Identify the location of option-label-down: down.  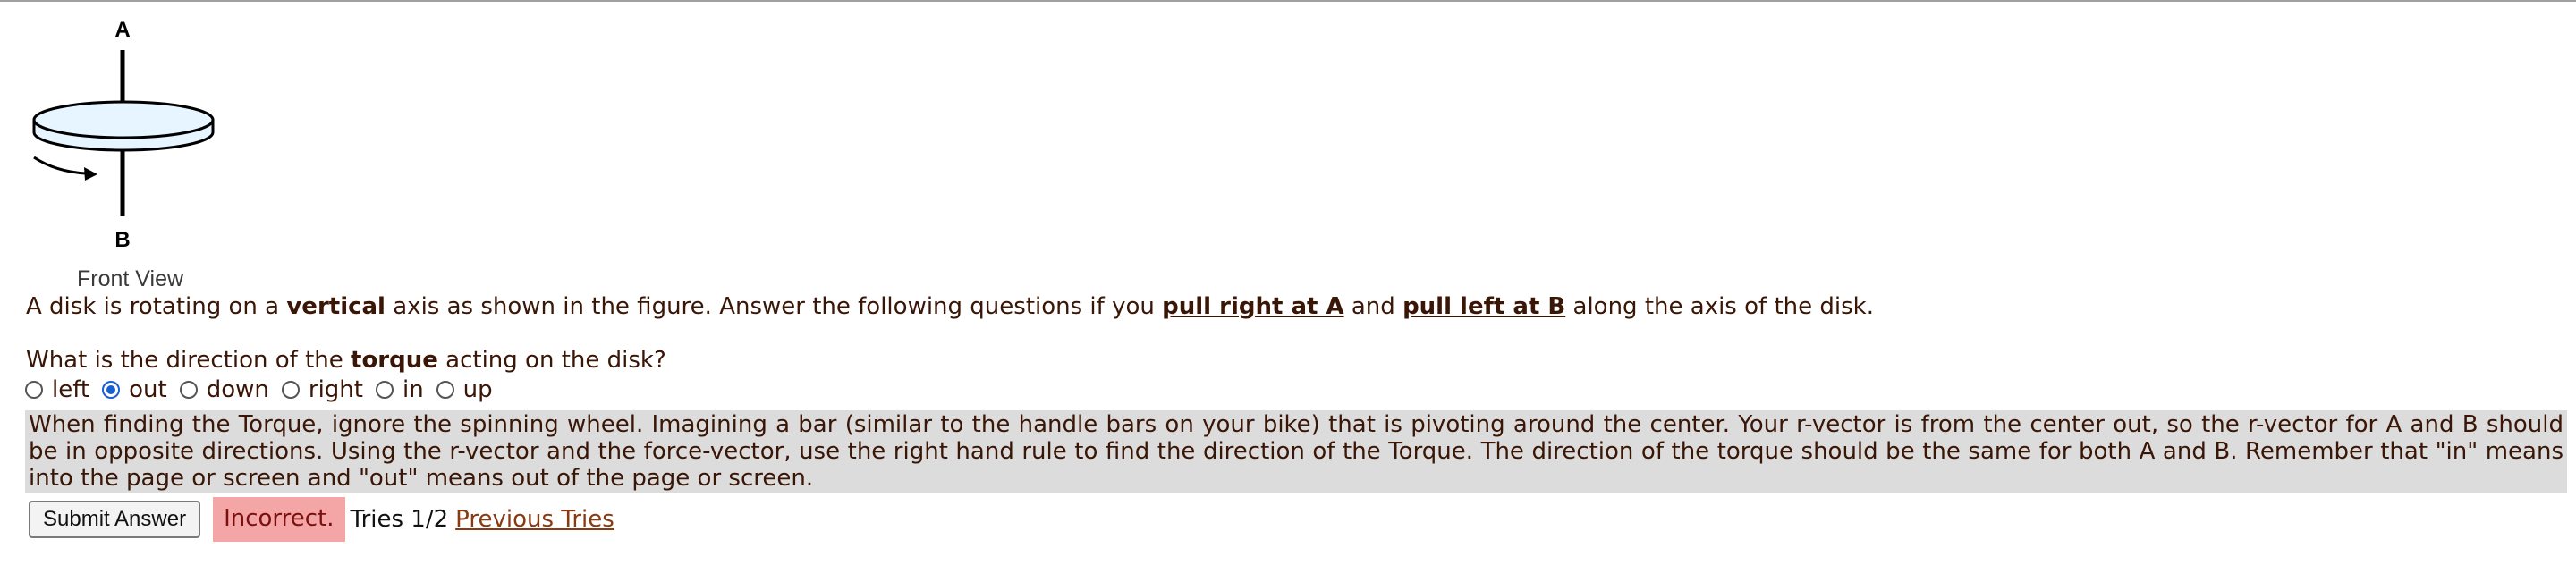
(237, 390).